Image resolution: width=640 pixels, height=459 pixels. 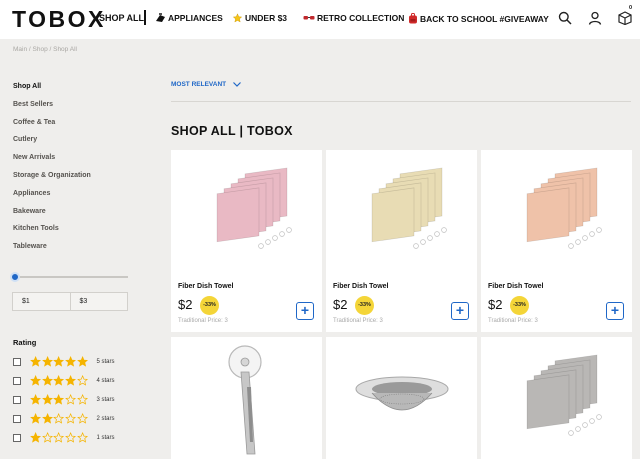 What do you see at coordinates (52, 163) in the screenshot?
I see `category-new-arrivals: New Arrivals` at bounding box center [52, 163].